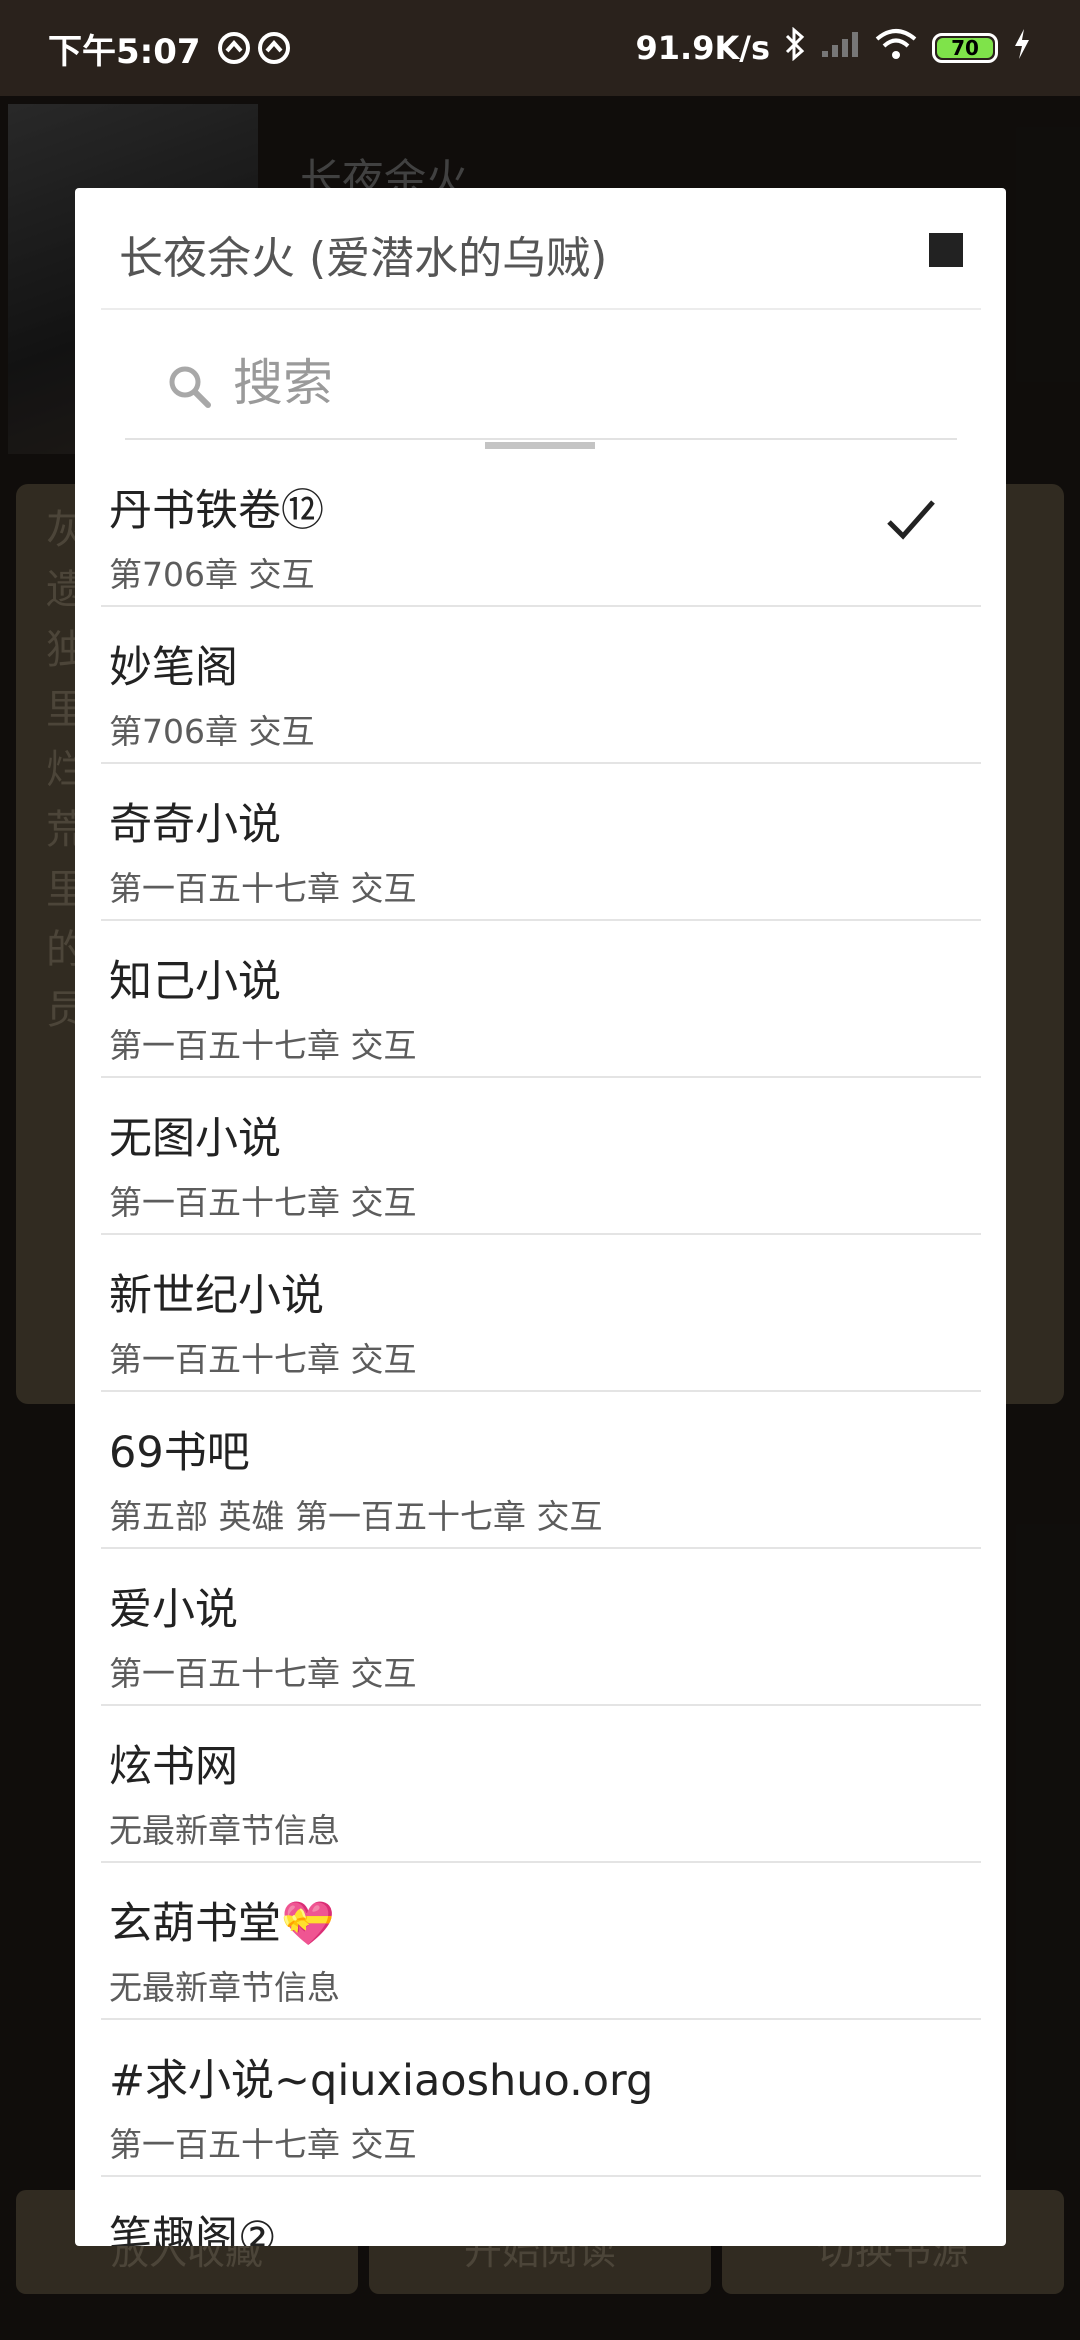 The width and height of the screenshot is (1080, 2340). What do you see at coordinates (363, 258) in the screenshot?
I see `dialog-title: 长夜余火 (爱潜水的乌贼)` at bounding box center [363, 258].